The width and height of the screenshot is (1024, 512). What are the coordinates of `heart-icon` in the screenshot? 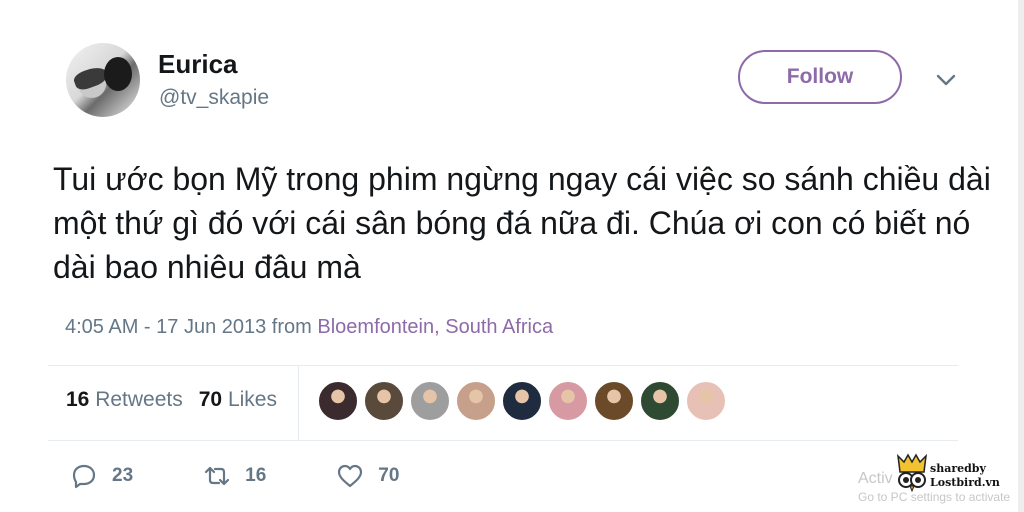 It's located at (350, 476).